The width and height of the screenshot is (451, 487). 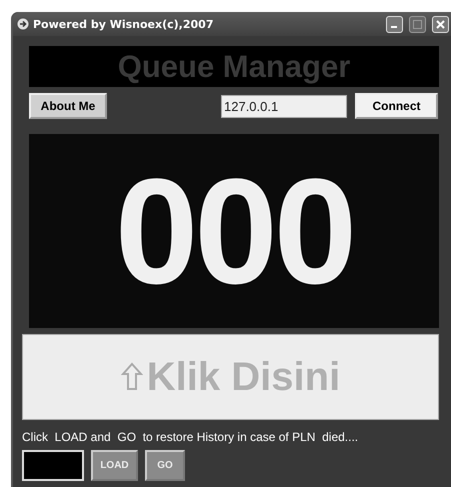 I want to click on window-title: Powered by Wisnoex(c),2007, so click(x=123, y=24).